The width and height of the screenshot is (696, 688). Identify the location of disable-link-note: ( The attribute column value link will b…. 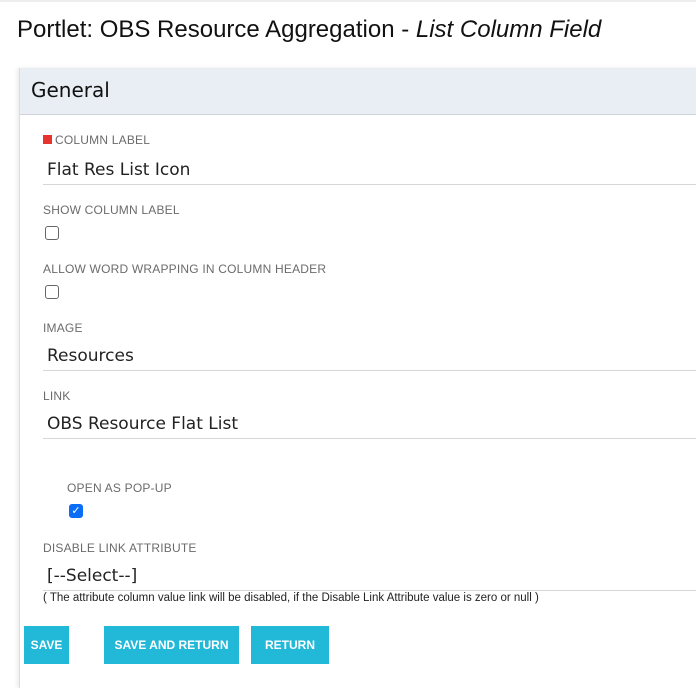
(291, 598).